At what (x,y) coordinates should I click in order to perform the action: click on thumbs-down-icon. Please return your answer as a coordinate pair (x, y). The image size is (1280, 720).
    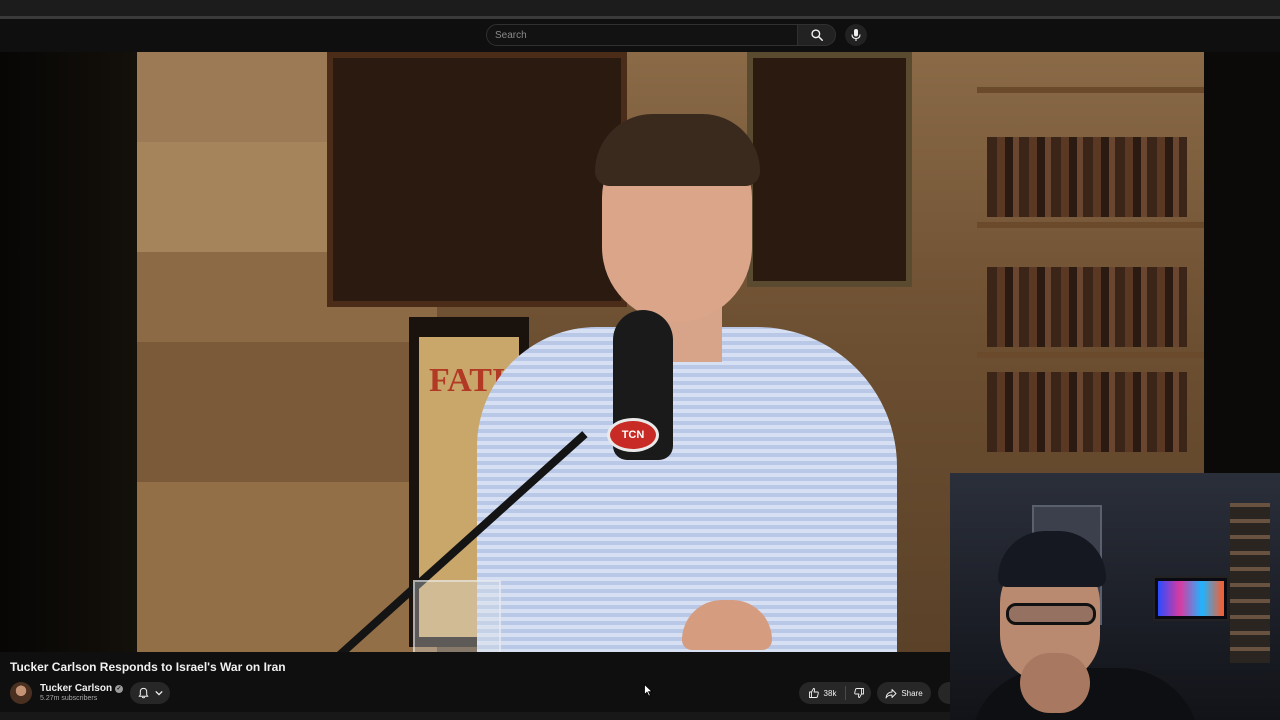
    Looking at the image, I should click on (858, 693).